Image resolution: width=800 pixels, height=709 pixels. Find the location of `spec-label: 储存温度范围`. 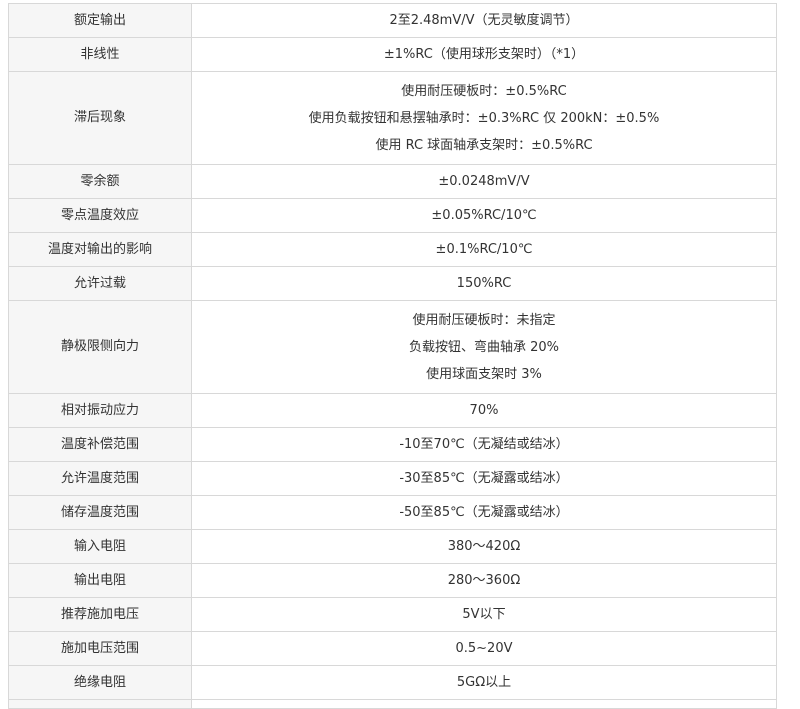

spec-label: 储存温度范围 is located at coordinates (100, 512).